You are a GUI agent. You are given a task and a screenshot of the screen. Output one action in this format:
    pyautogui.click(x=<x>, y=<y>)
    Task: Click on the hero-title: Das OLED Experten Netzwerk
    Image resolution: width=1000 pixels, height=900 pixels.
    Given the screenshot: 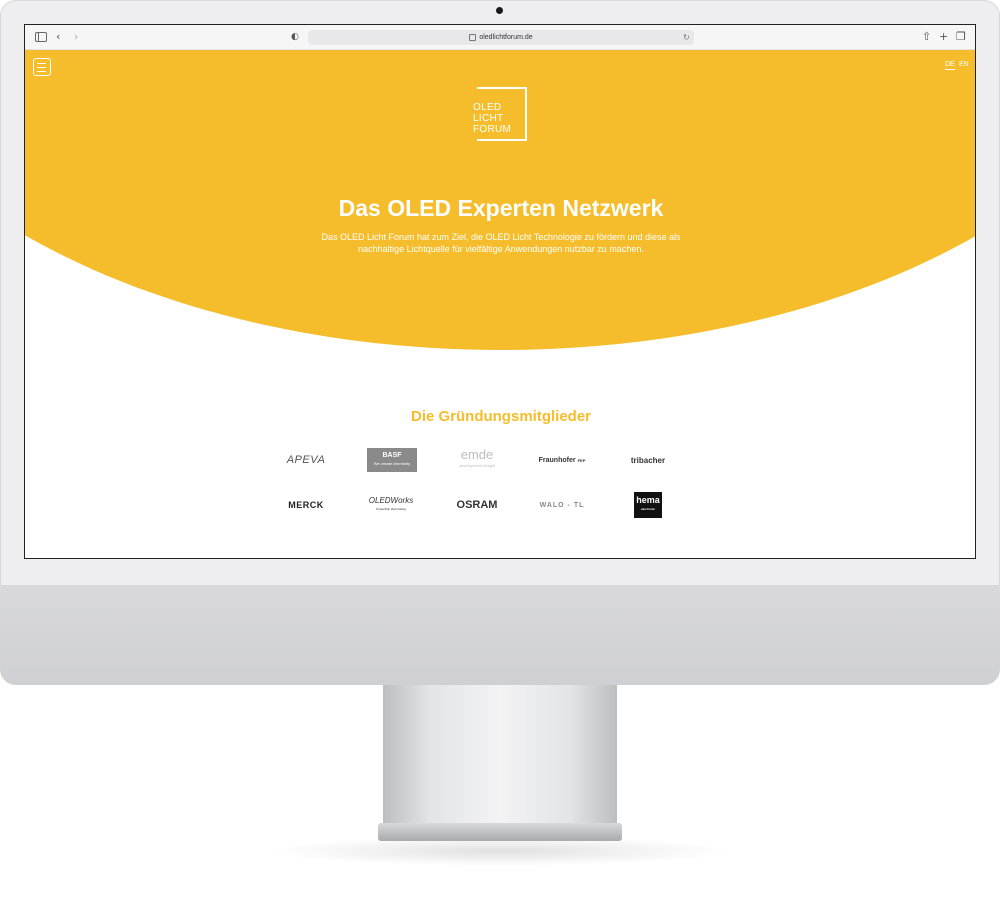 What is the action you would take?
    pyautogui.click(x=501, y=208)
    